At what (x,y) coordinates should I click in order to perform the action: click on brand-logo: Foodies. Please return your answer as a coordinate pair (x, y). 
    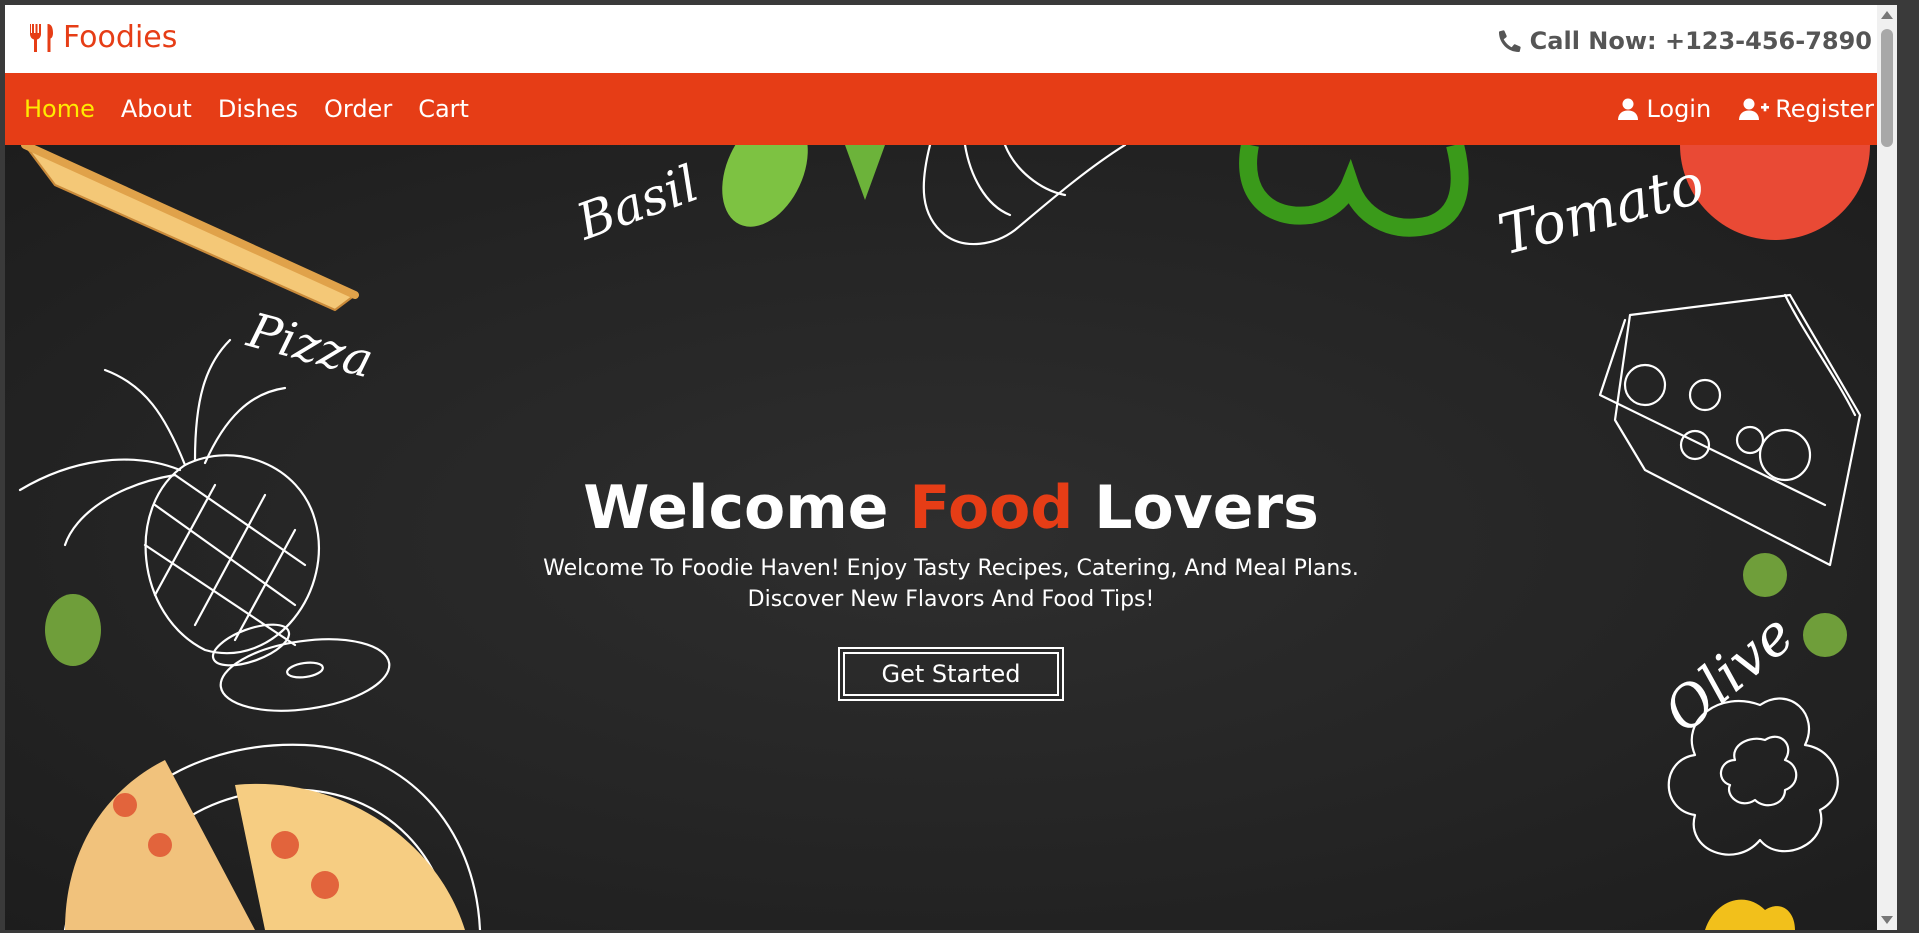
    Looking at the image, I should click on (102, 37).